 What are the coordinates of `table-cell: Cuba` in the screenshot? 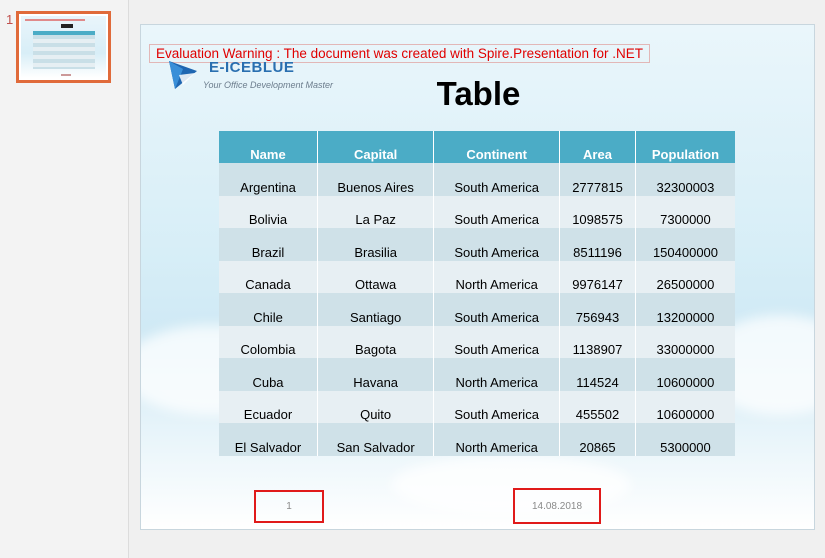 It's located at (268, 374).